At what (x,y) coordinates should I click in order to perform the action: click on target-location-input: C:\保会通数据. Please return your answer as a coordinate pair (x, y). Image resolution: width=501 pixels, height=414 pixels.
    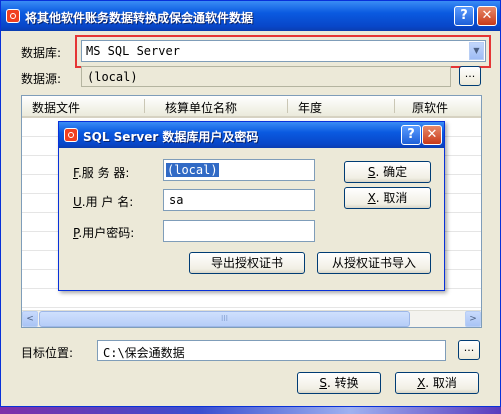
    Looking at the image, I should click on (271, 350).